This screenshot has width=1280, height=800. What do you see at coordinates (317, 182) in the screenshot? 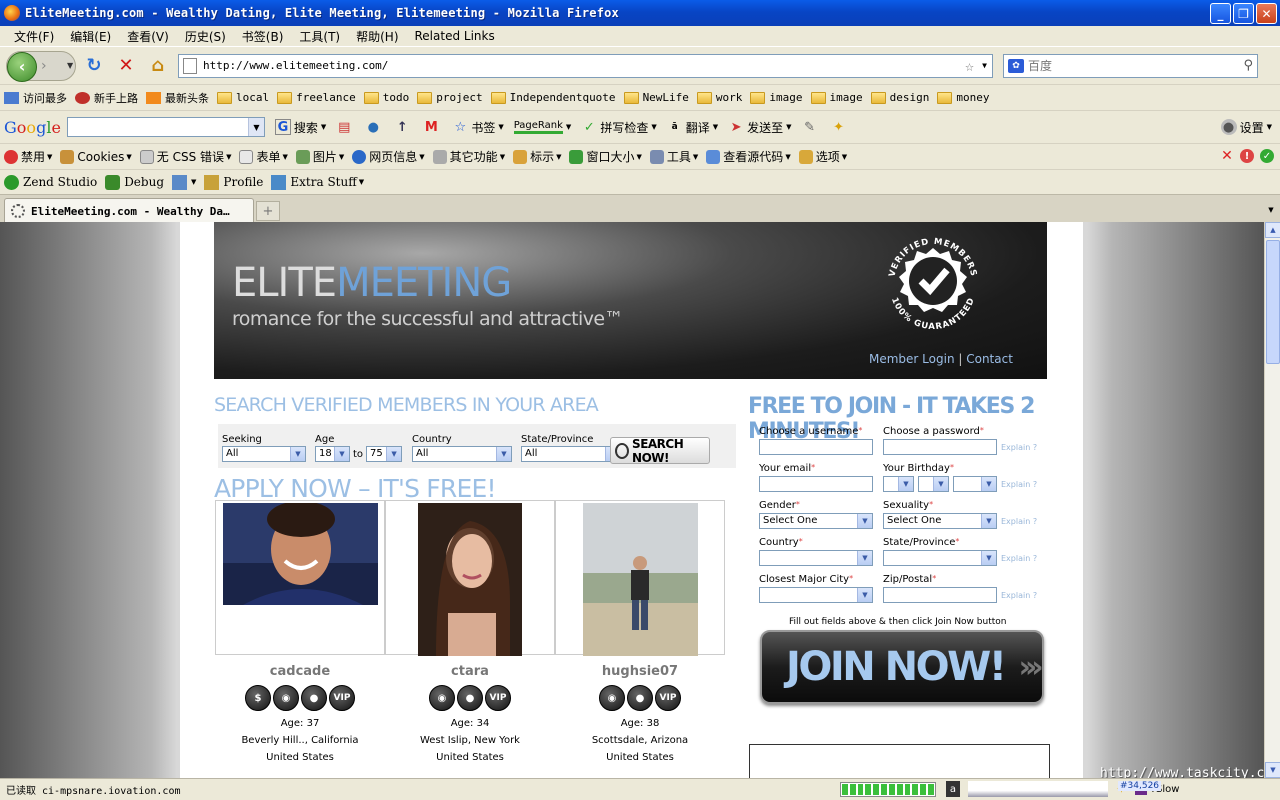
I see `extra-stuff-button: Extra Stuff ▼` at bounding box center [317, 182].